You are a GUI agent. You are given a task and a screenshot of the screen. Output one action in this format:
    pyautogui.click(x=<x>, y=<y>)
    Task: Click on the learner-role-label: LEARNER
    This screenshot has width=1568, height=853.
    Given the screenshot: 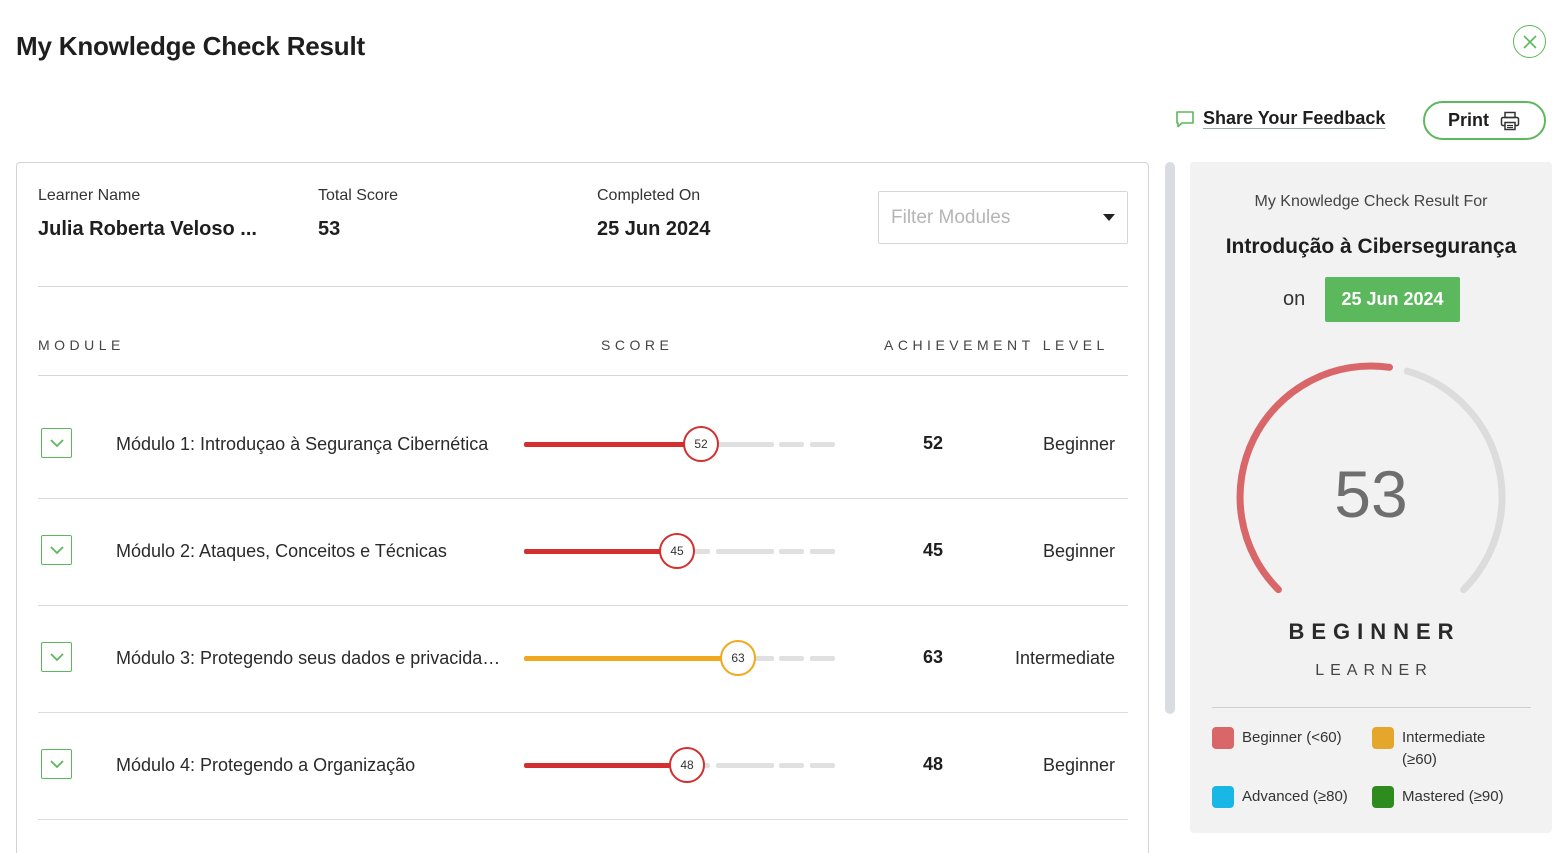 What is the action you would take?
    pyautogui.click(x=1374, y=670)
    